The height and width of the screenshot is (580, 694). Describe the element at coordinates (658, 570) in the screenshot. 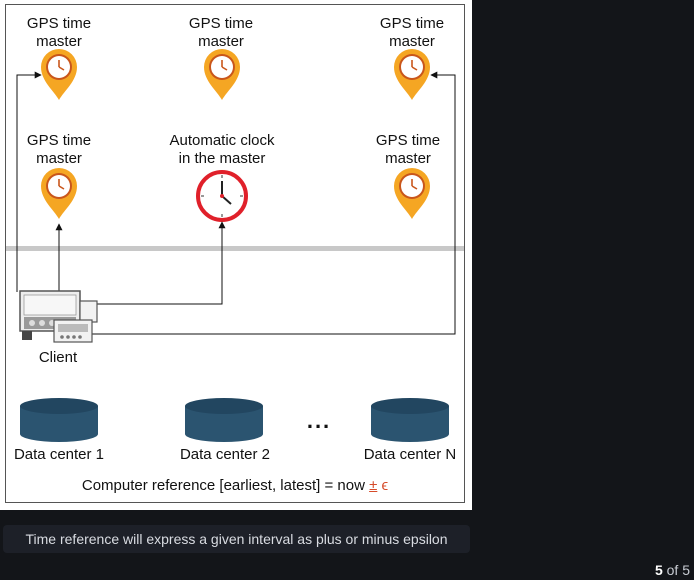

I see `pager-current: 5` at that location.